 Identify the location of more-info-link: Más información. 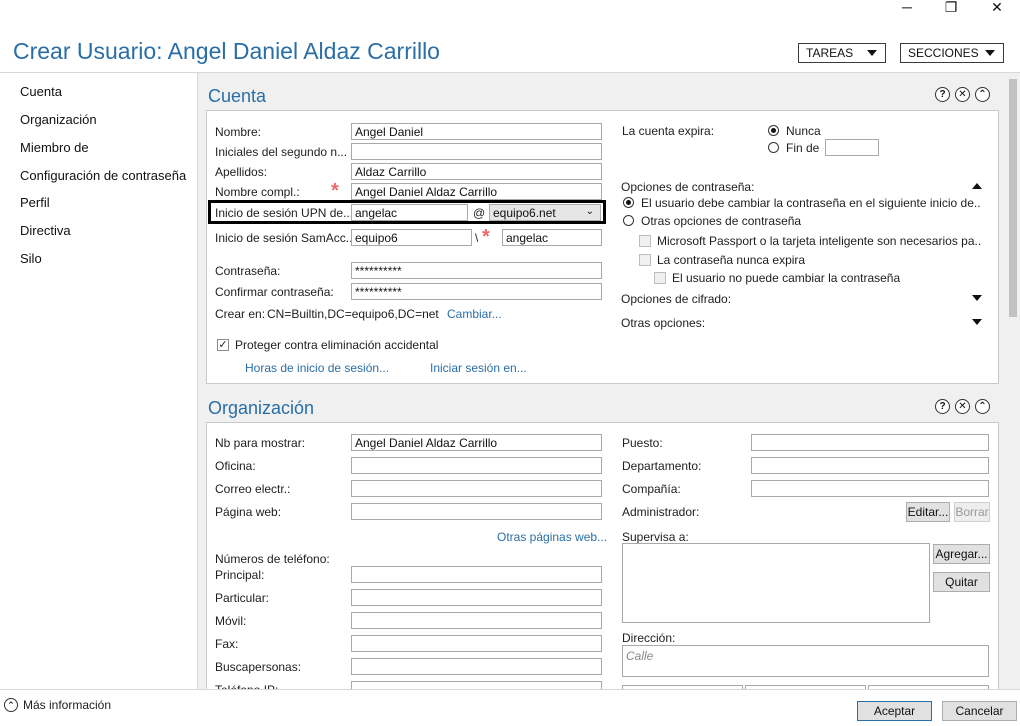
(67, 705).